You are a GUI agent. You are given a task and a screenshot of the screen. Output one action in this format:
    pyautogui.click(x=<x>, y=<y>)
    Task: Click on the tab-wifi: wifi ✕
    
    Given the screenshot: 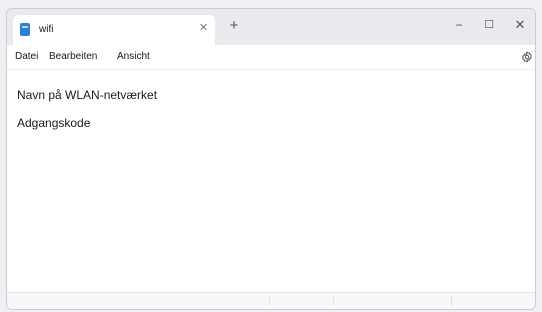 What is the action you would take?
    pyautogui.click(x=114, y=30)
    